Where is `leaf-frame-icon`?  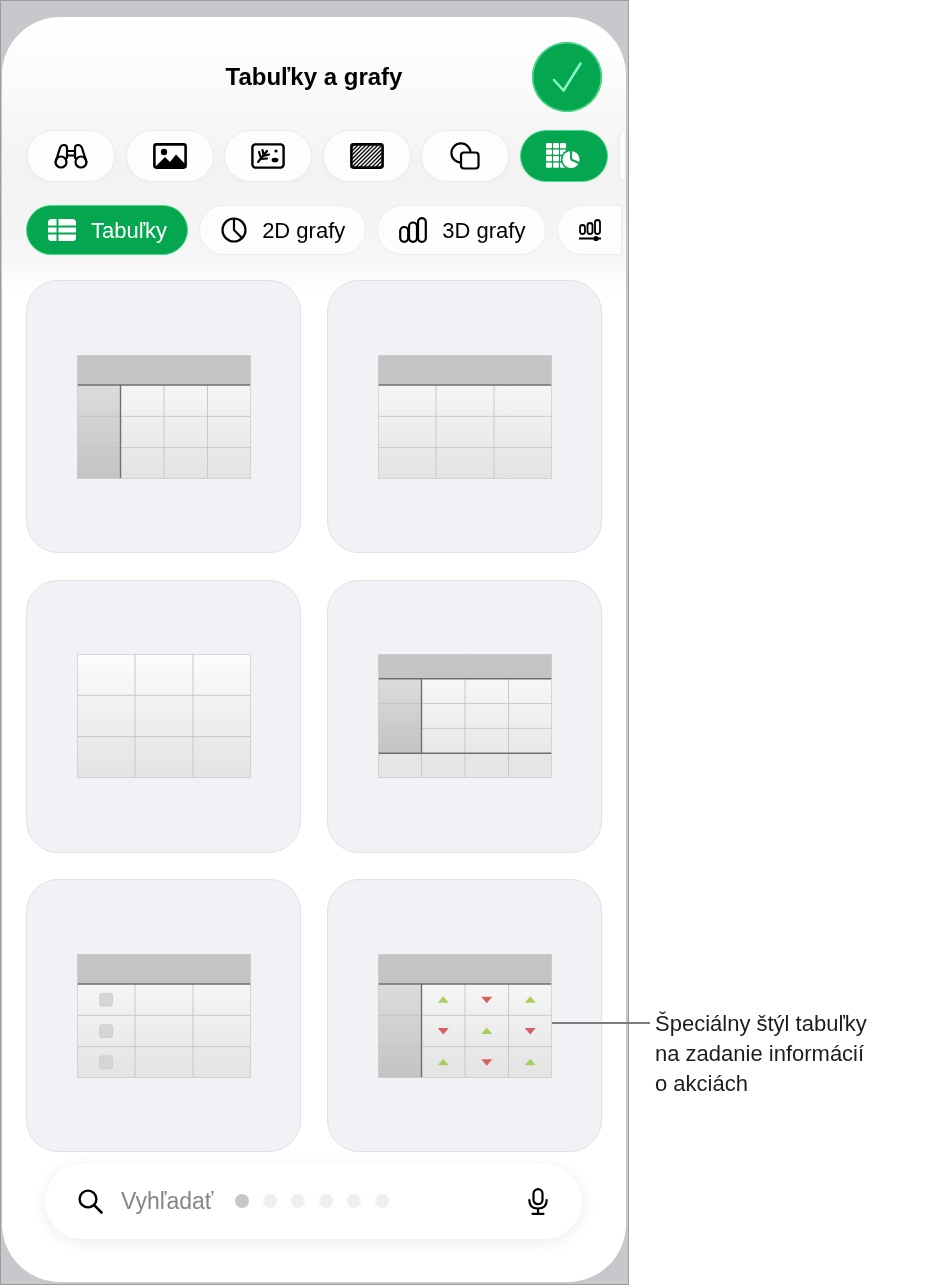 leaf-frame-icon is located at coordinates (268, 156).